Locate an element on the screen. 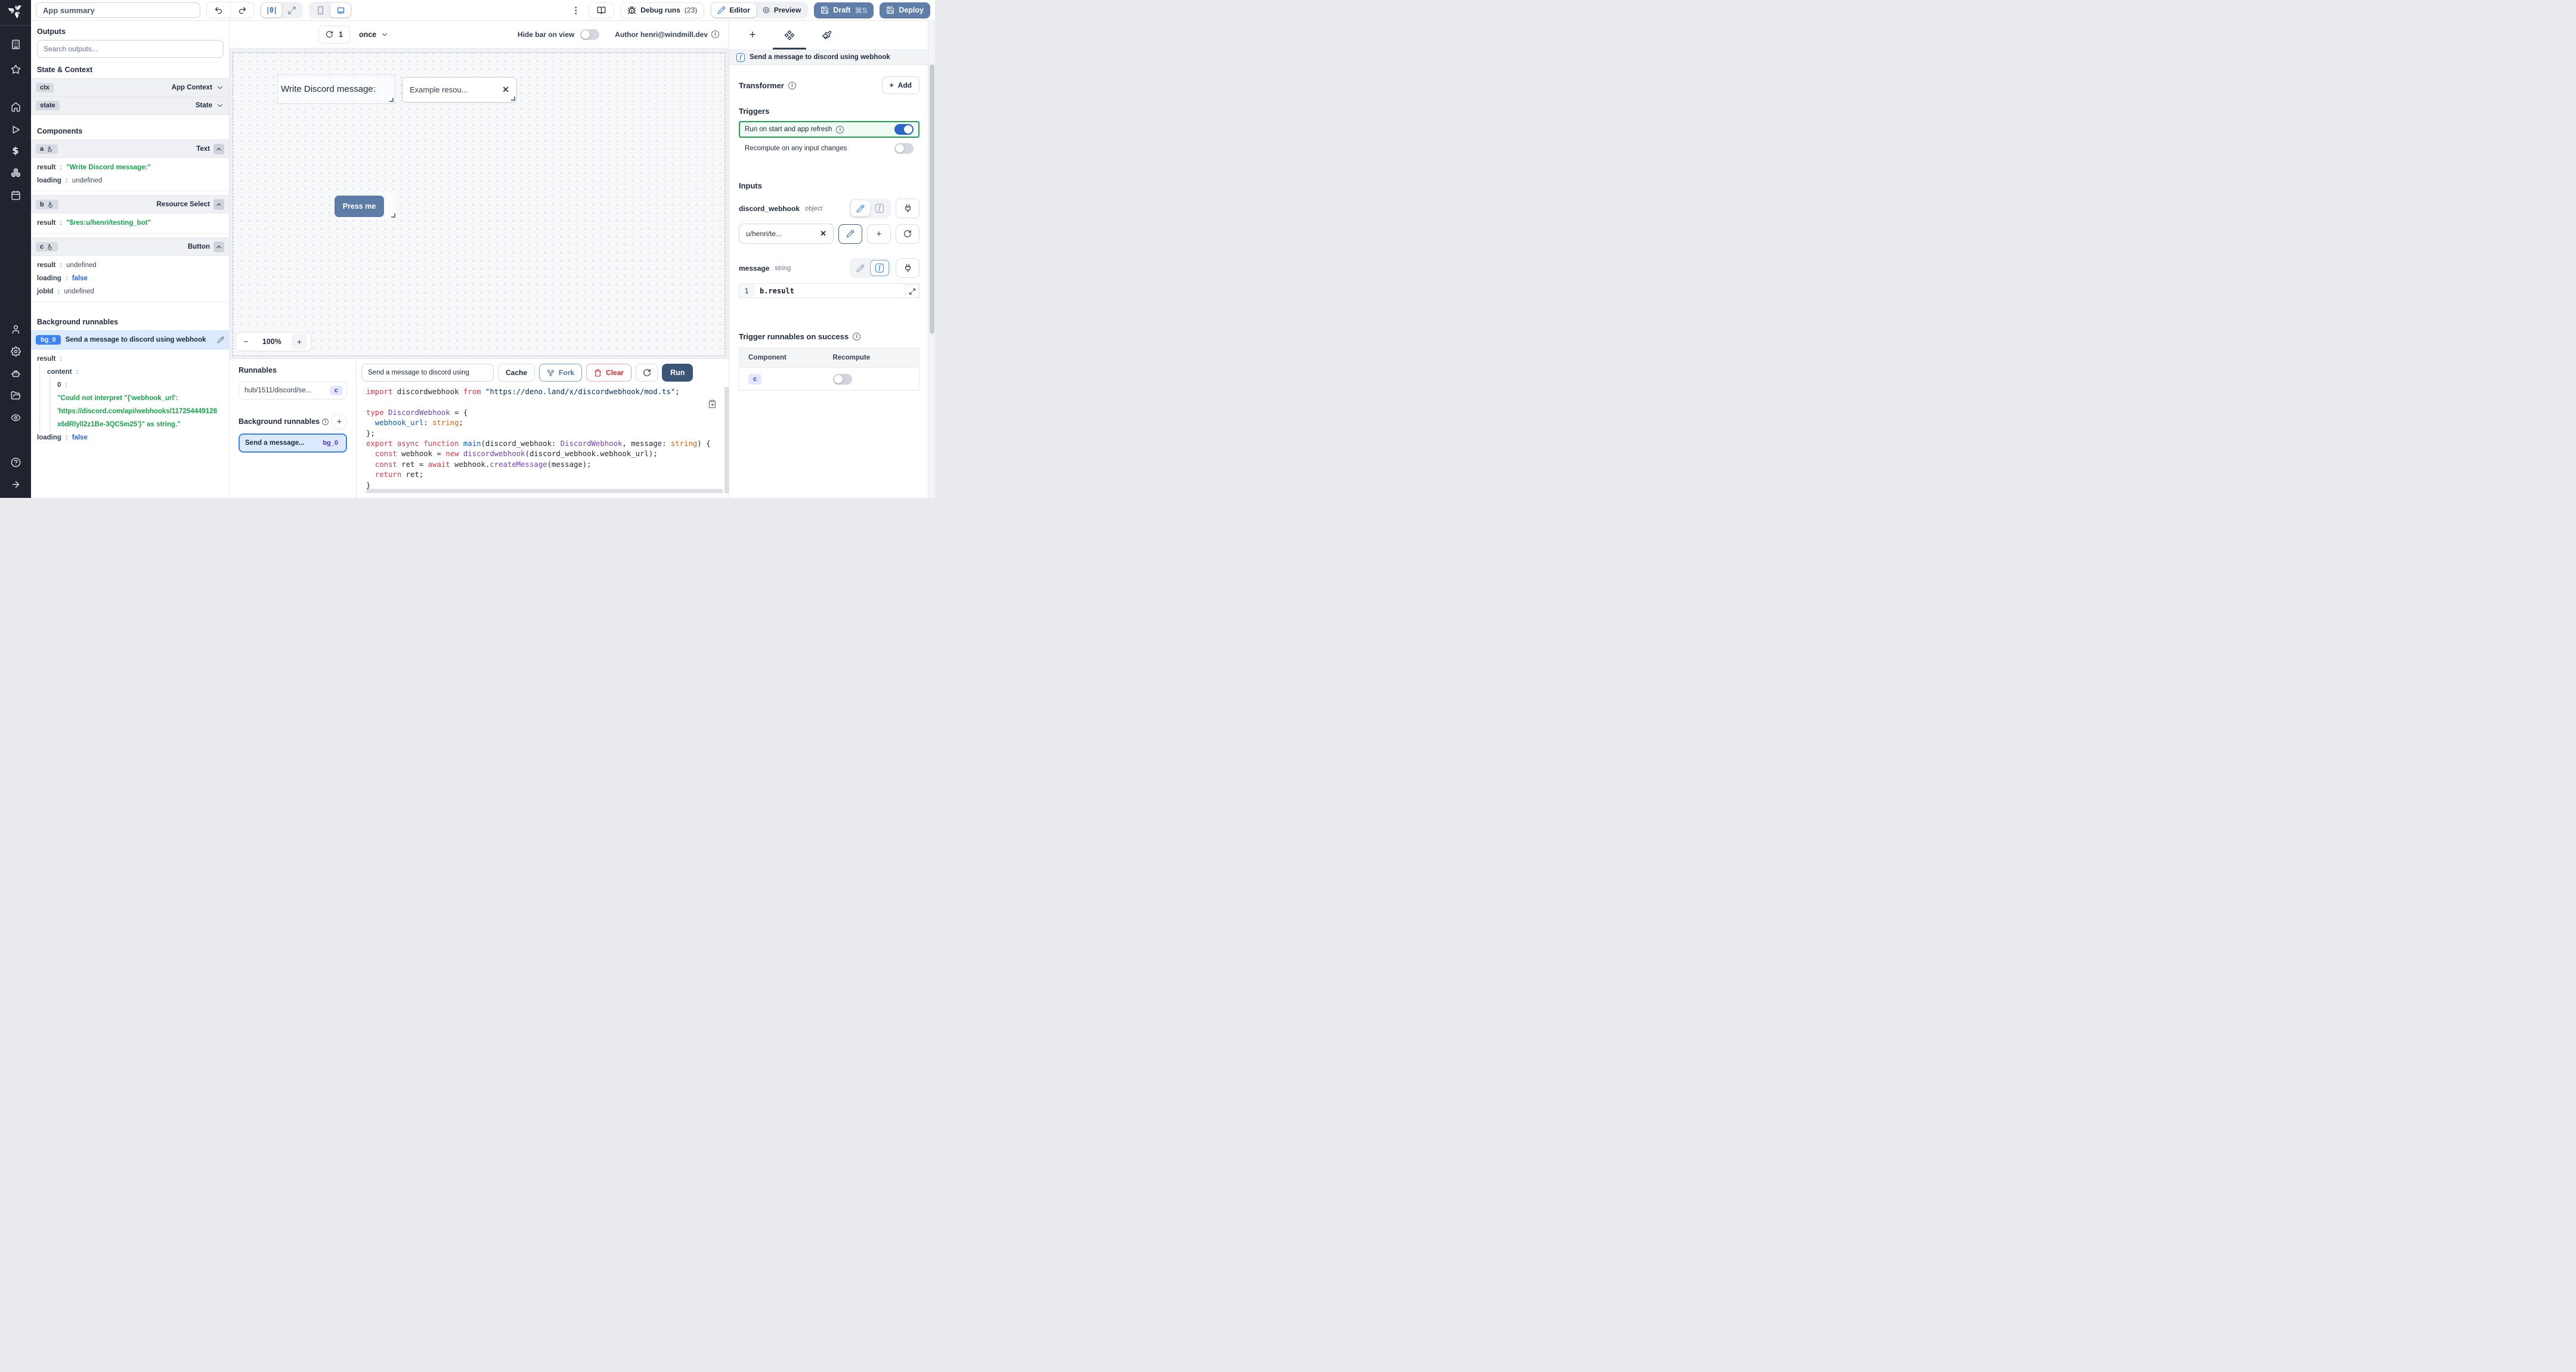  windmill-logo-icon is located at coordinates (16, 10).